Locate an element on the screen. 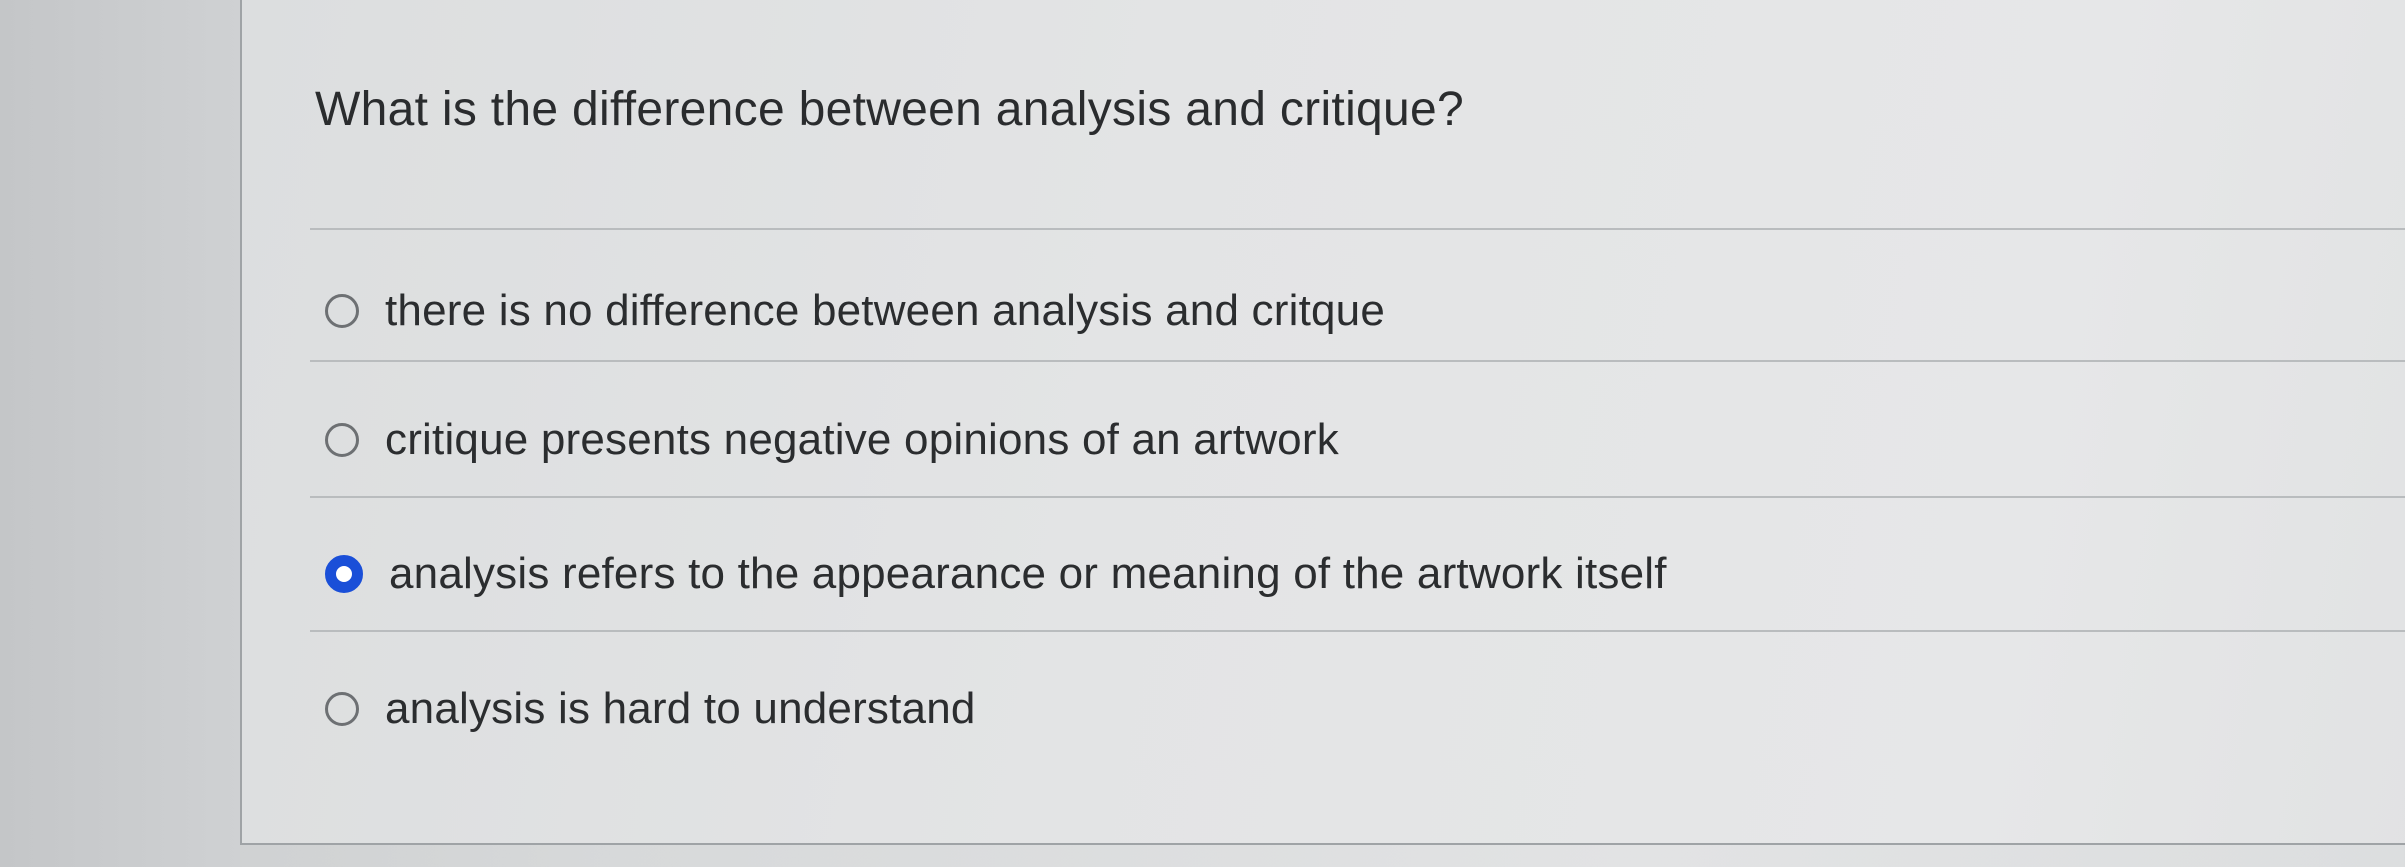  answer-option-label-4: analysis is hard to understand is located at coordinates (680, 709).